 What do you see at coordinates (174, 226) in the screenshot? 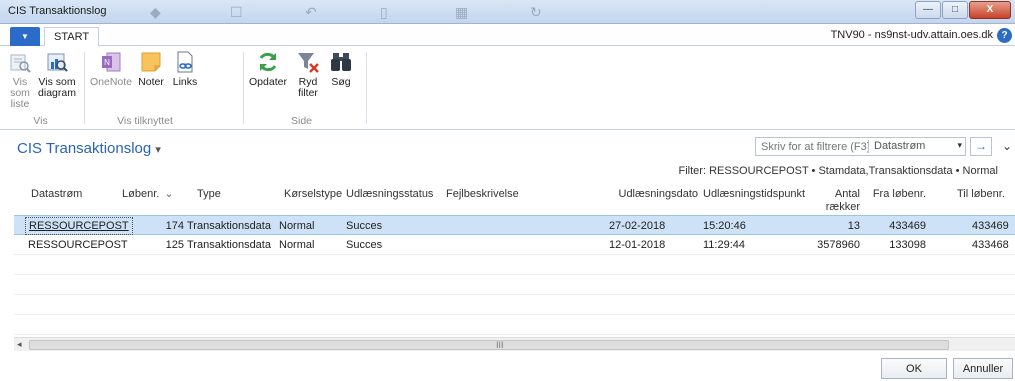
I see `cell-lobenr: 174` at bounding box center [174, 226].